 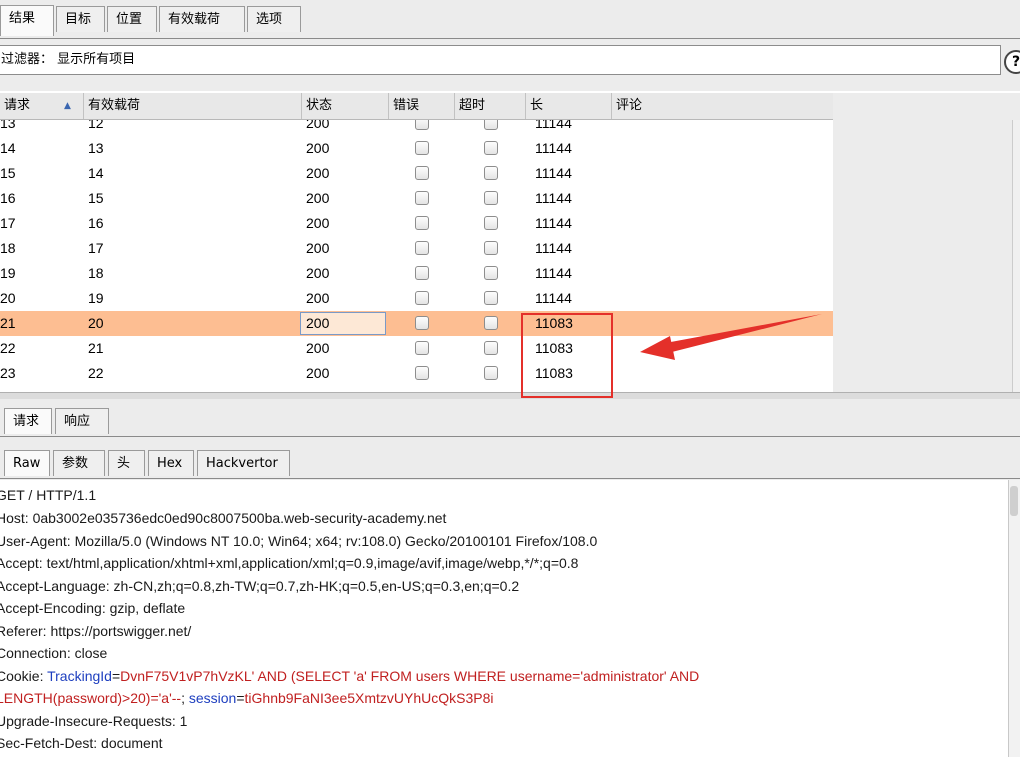 I want to click on cell-request: 13, so click(x=8, y=125).